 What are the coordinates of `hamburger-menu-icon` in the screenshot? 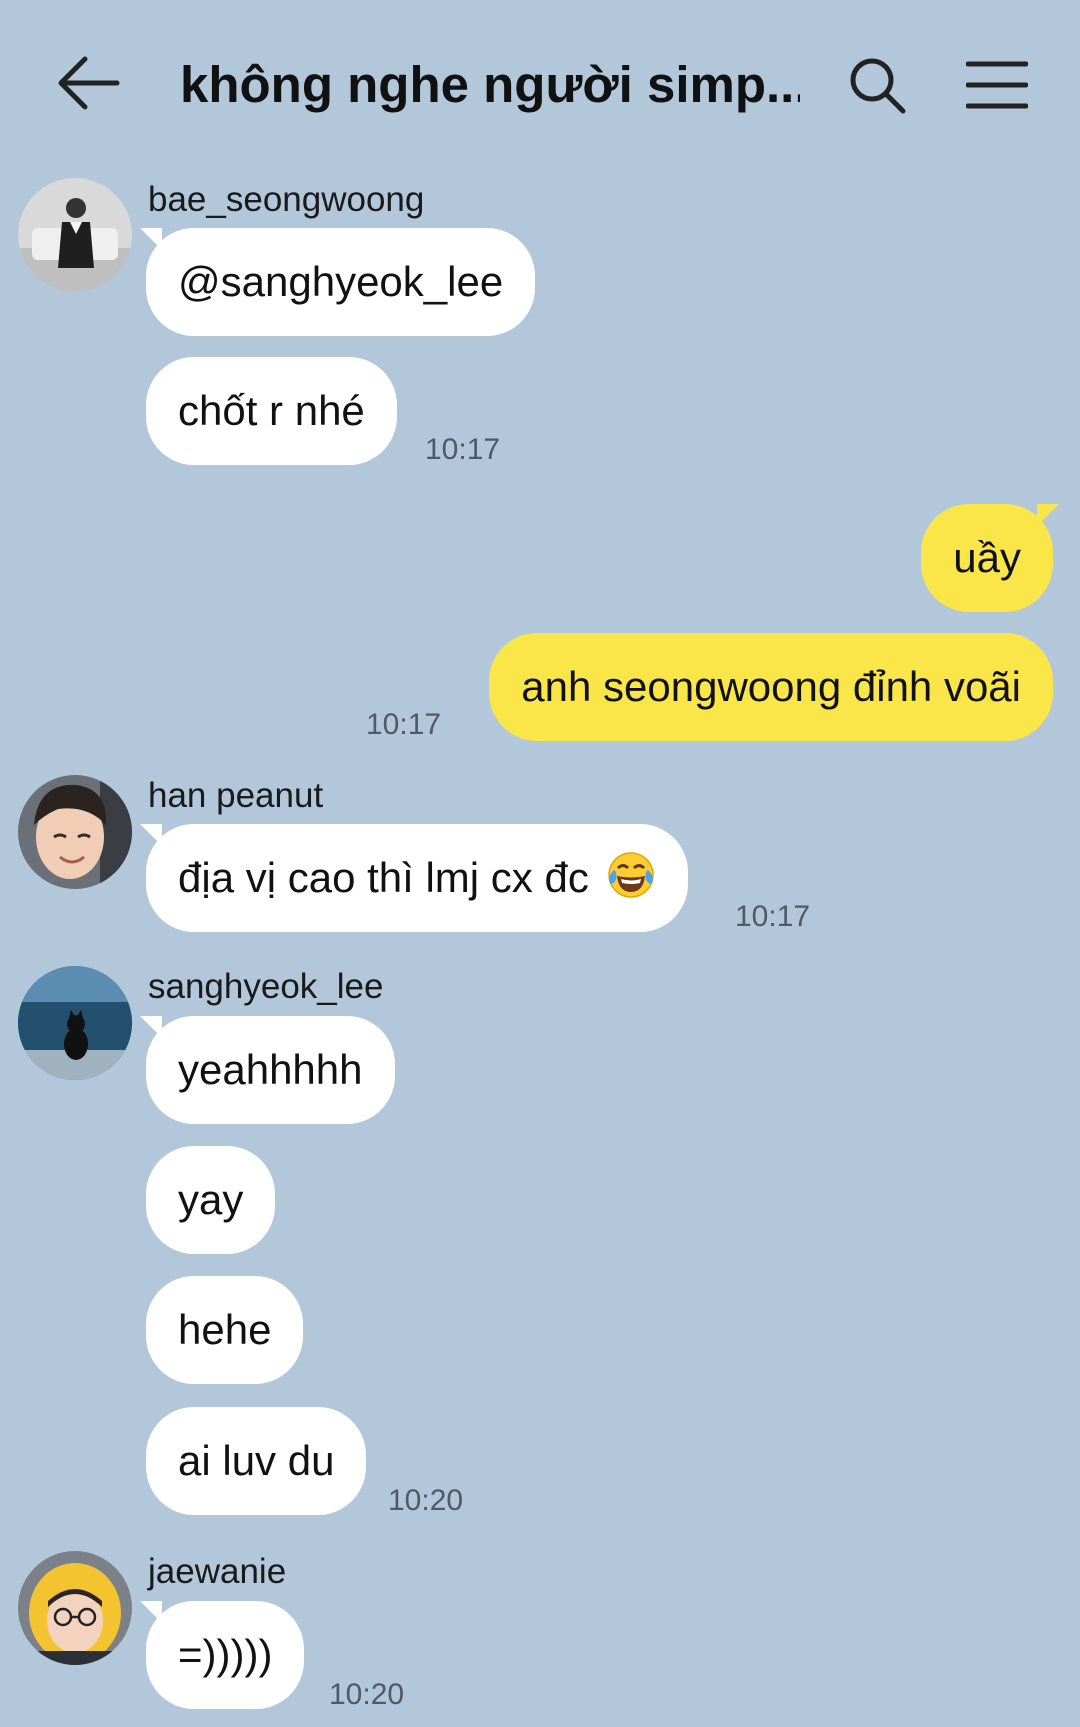 It's located at (997, 85).